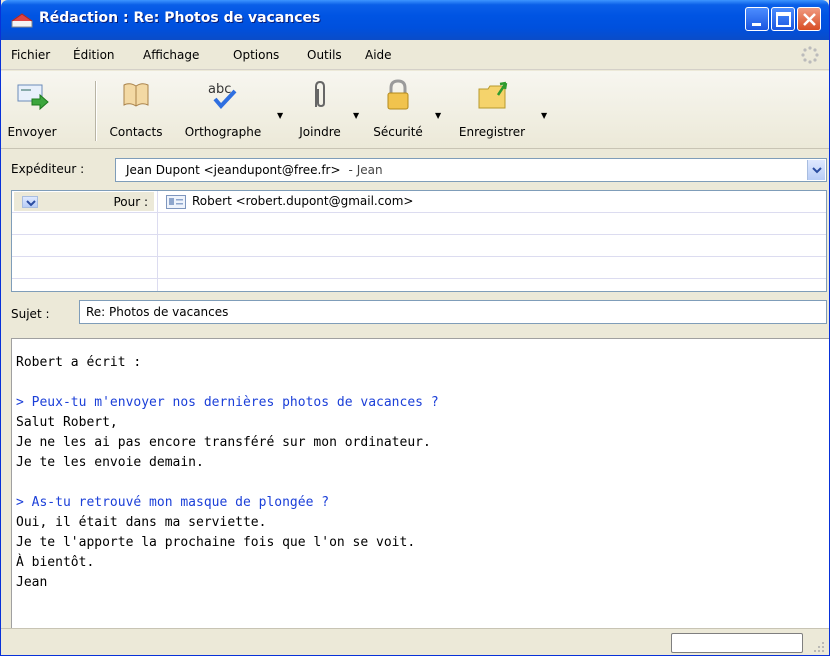 Image resolution: width=830 pixels, height=656 pixels. I want to click on body-line: Salut Robert,, so click(67, 422).